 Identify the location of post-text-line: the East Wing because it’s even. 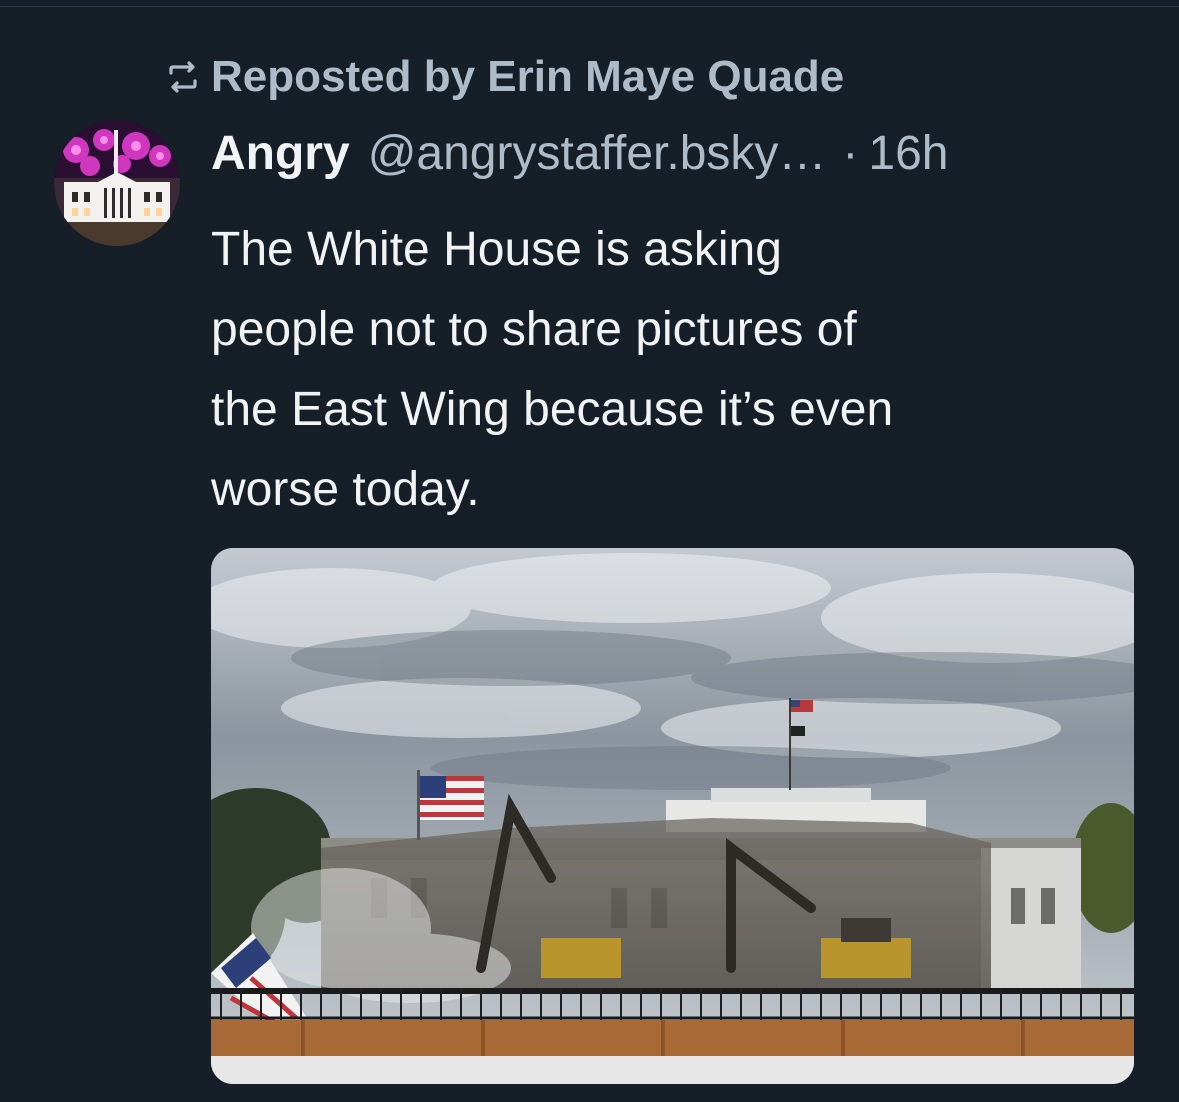
(552, 409).